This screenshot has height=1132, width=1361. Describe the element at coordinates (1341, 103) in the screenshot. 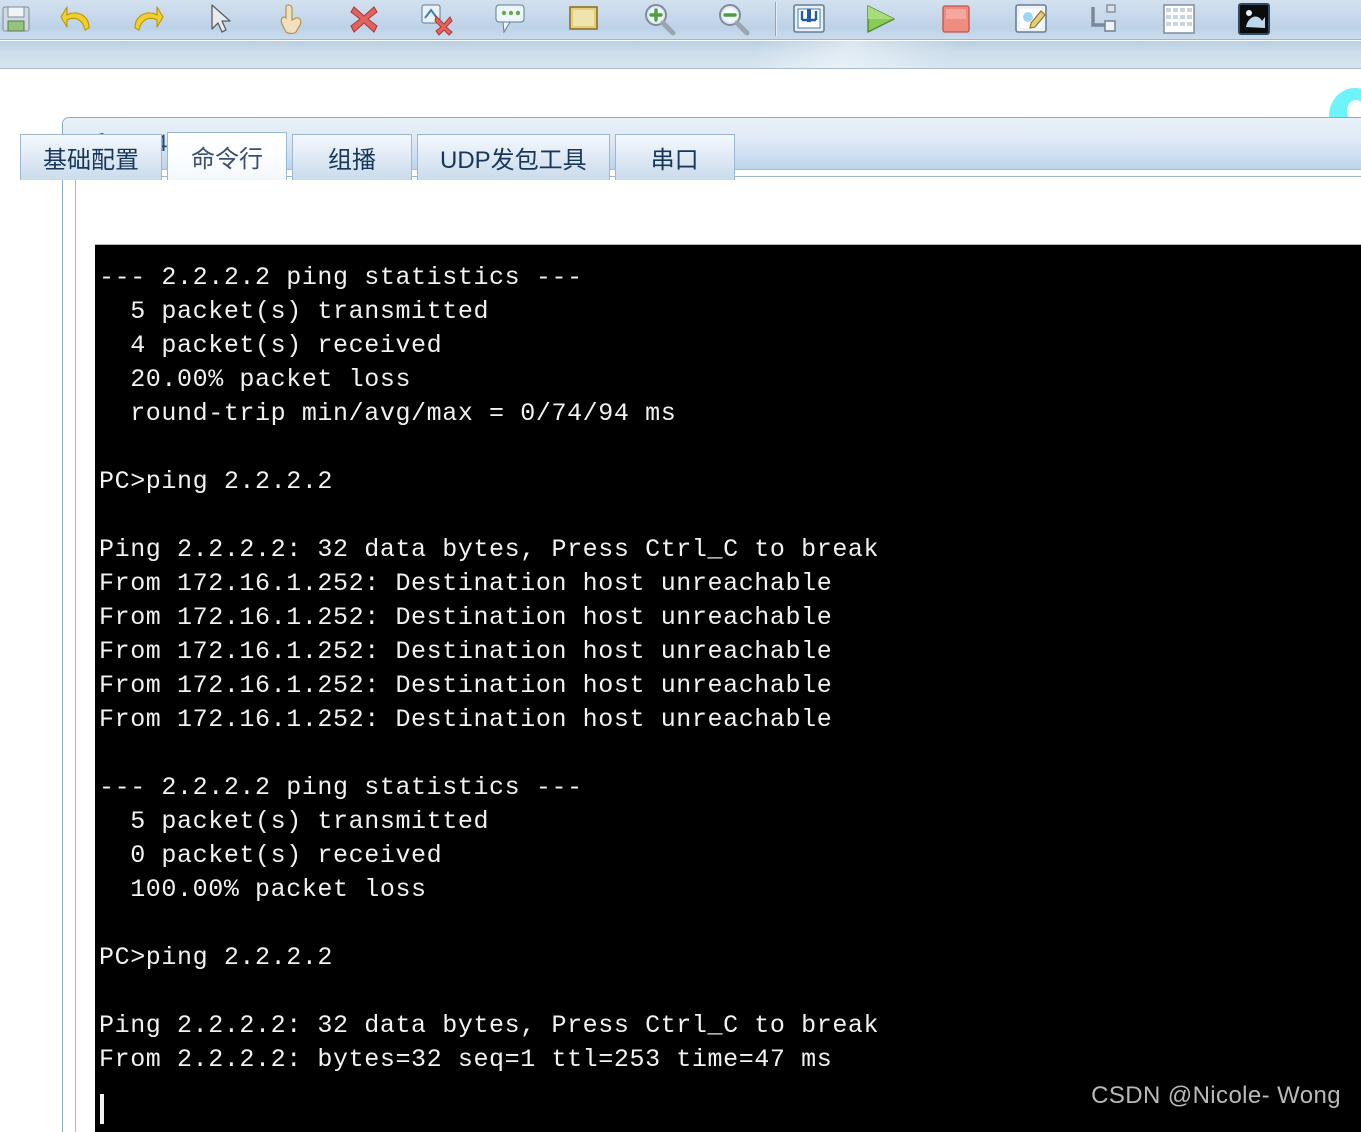

I see `corner-decoration-icon` at that location.